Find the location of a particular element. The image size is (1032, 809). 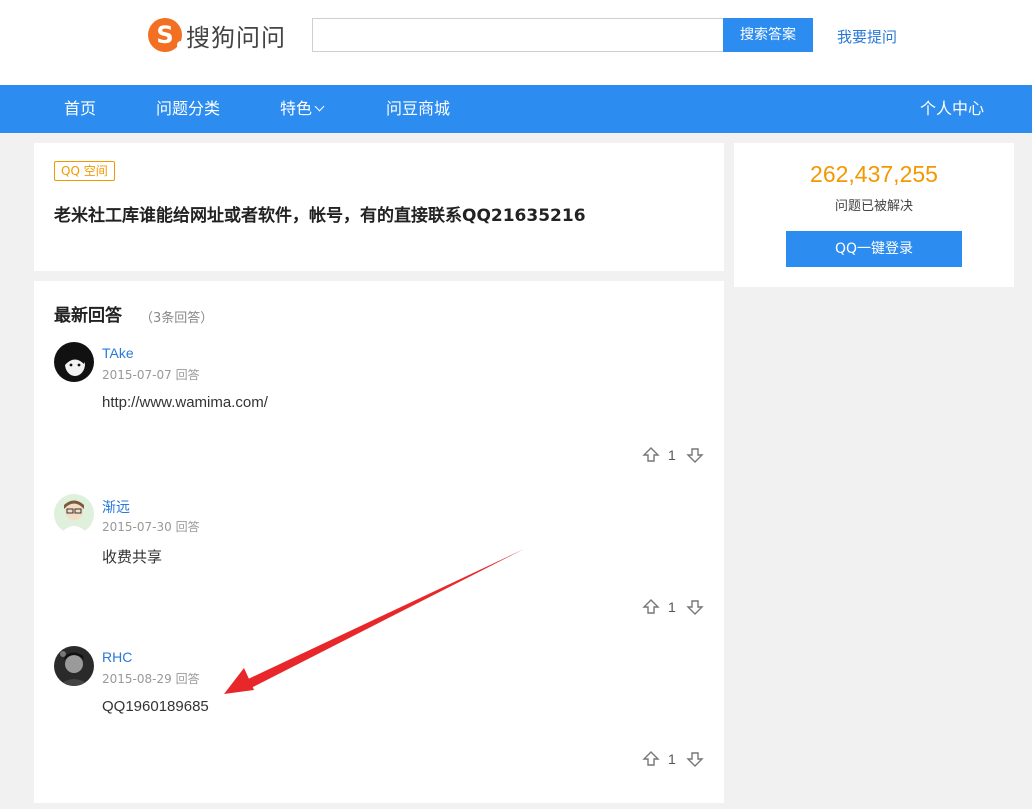

question-title: 老米社工库谁能给网址或者软件，帐号，有的直接联系QQ21635216 is located at coordinates (320, 216).